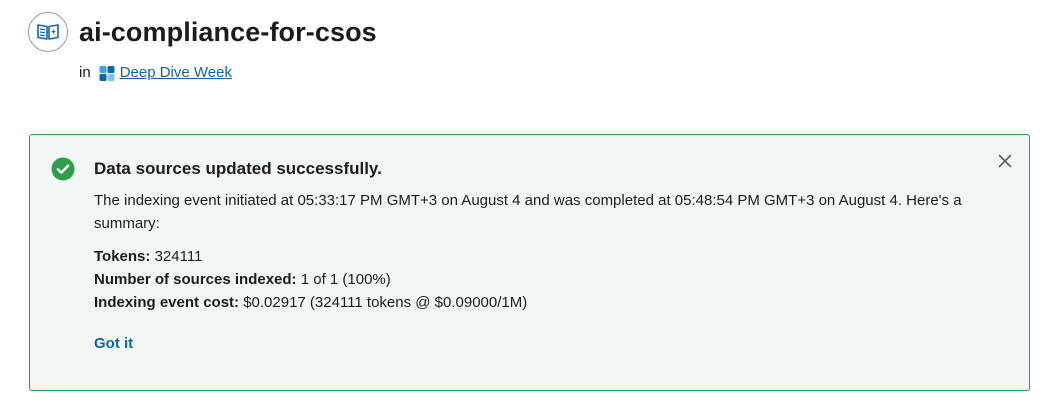 The width and height of the screenshot is (1054, 417). I want to click on check-circle-icon, so click(63, 169).